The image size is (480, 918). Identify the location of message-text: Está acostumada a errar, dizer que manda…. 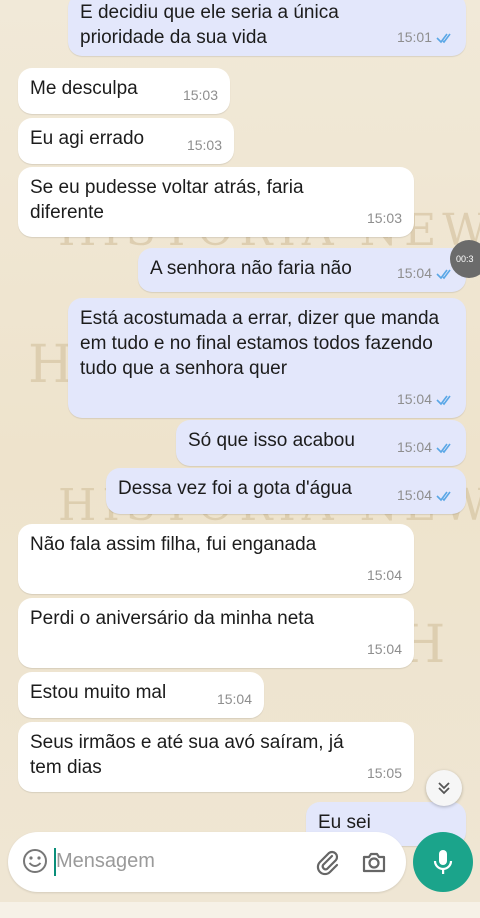
(260, 343).